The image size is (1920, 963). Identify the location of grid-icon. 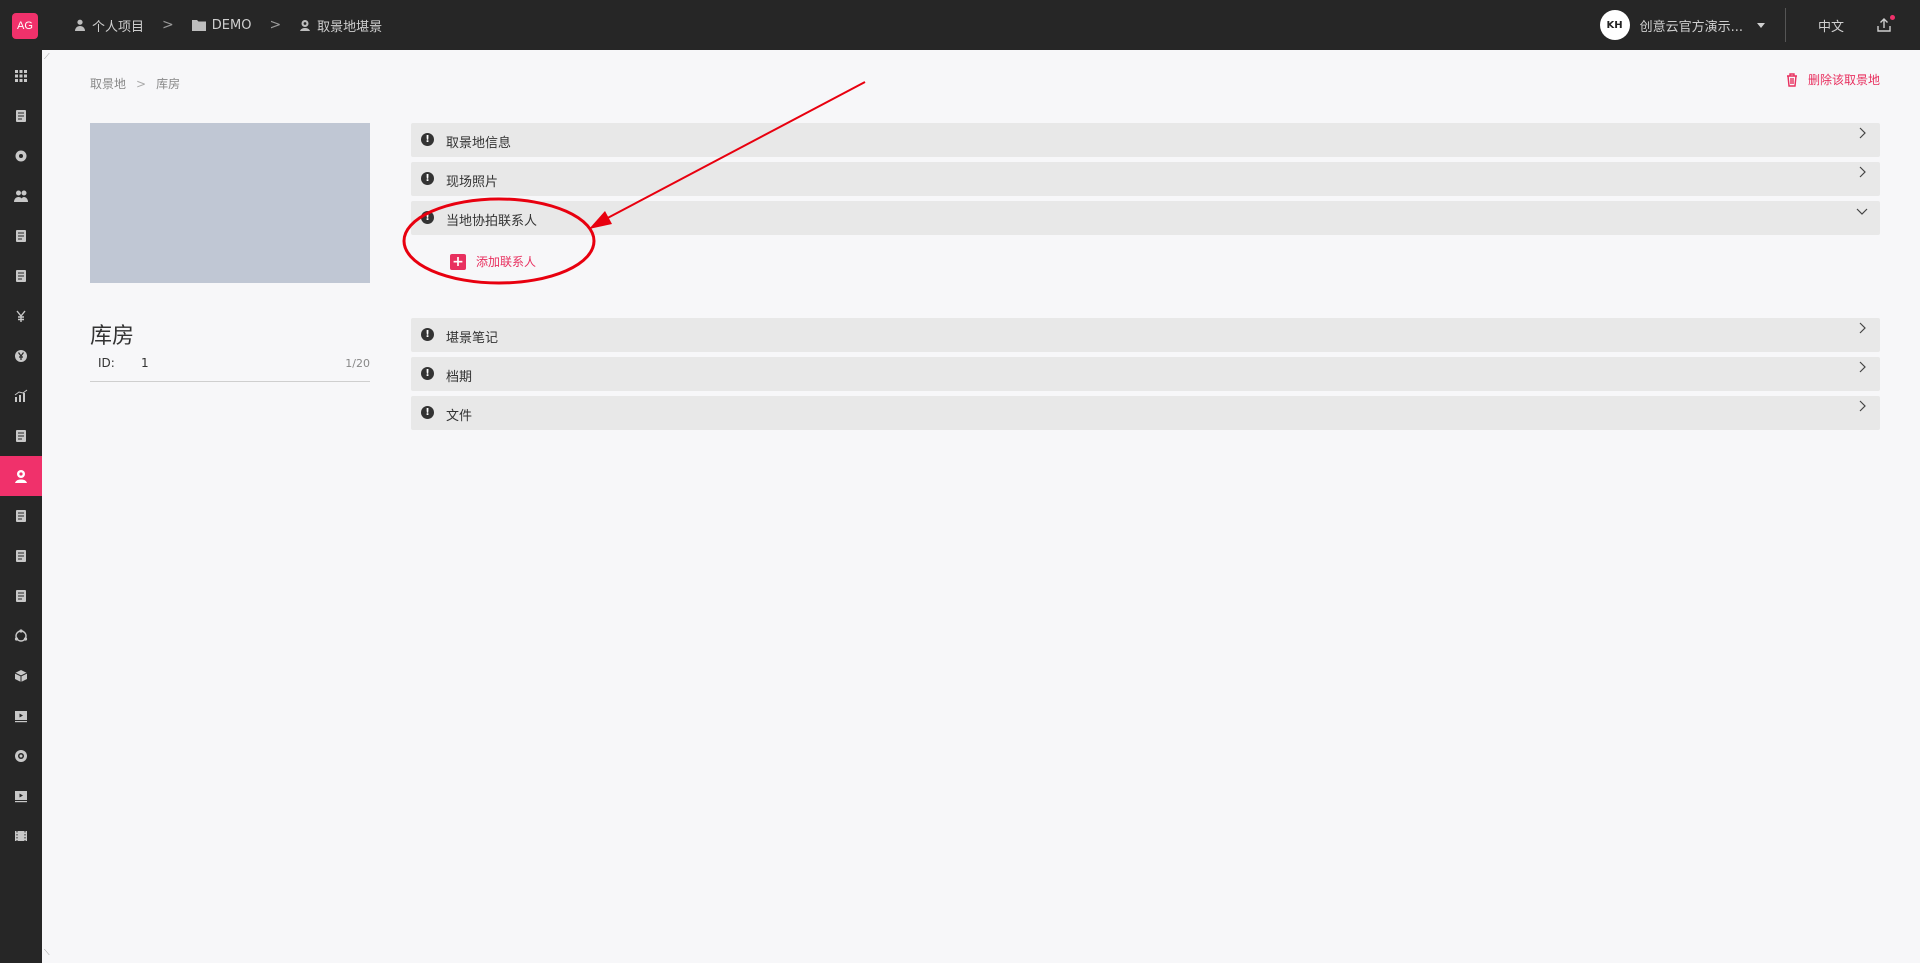
(21, 76).